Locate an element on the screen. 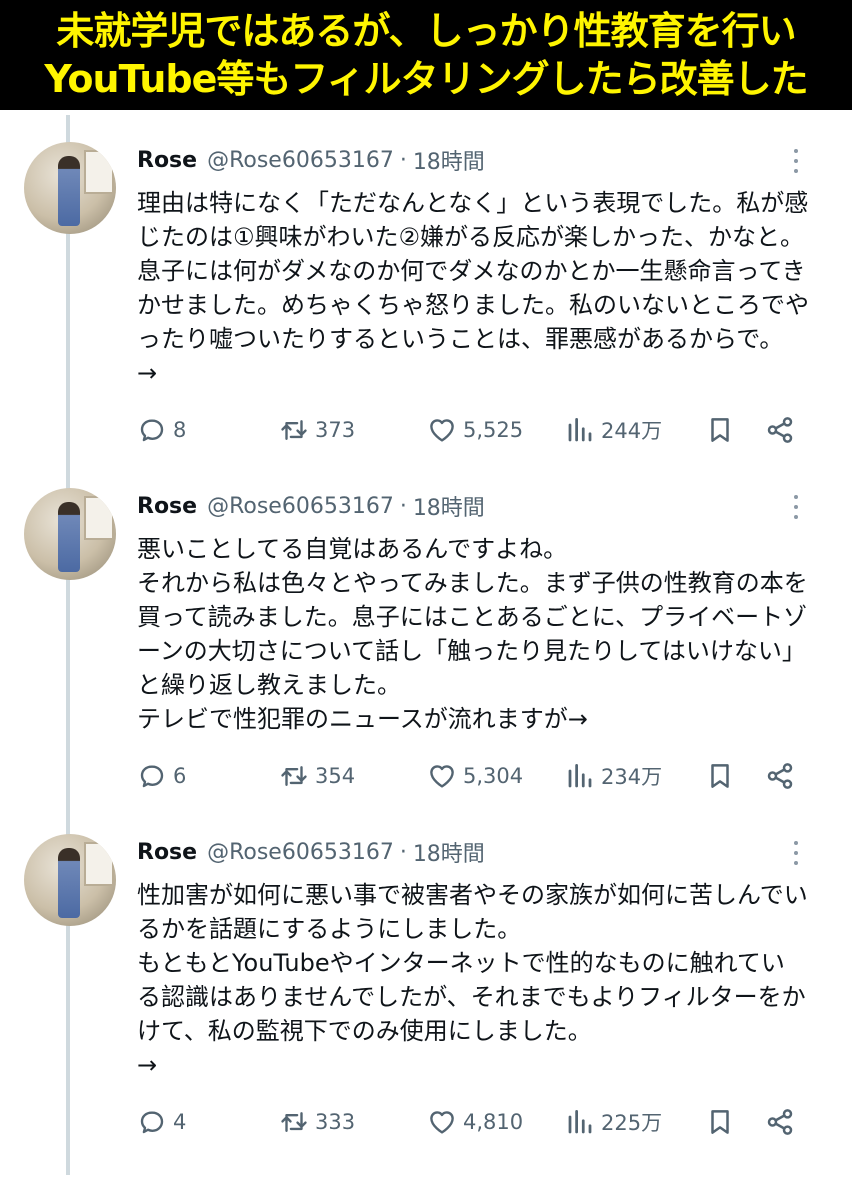  retweet-button: 333 is located at coordinates (317, 1122).